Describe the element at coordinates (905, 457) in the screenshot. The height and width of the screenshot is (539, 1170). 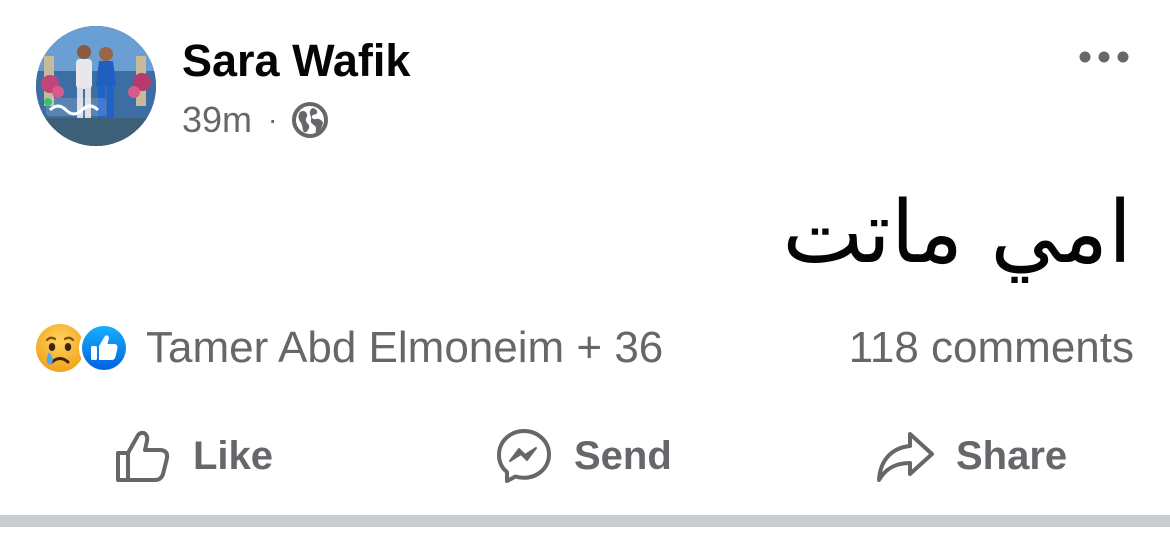
I see `share-arrow-icon` at that location.